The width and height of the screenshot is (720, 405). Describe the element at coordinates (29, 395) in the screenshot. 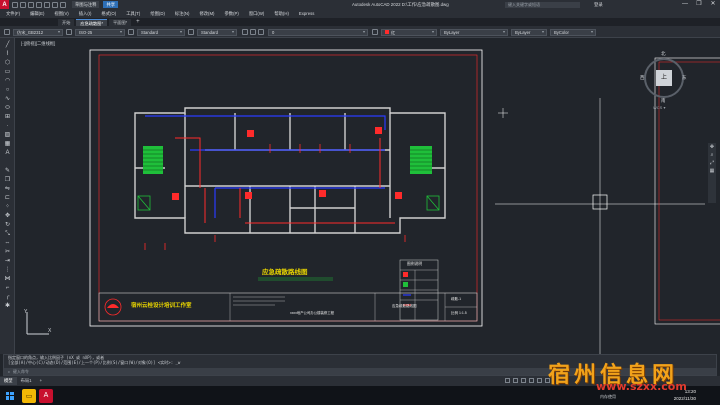

I see `file-explorer-icon: ▭` at that location.